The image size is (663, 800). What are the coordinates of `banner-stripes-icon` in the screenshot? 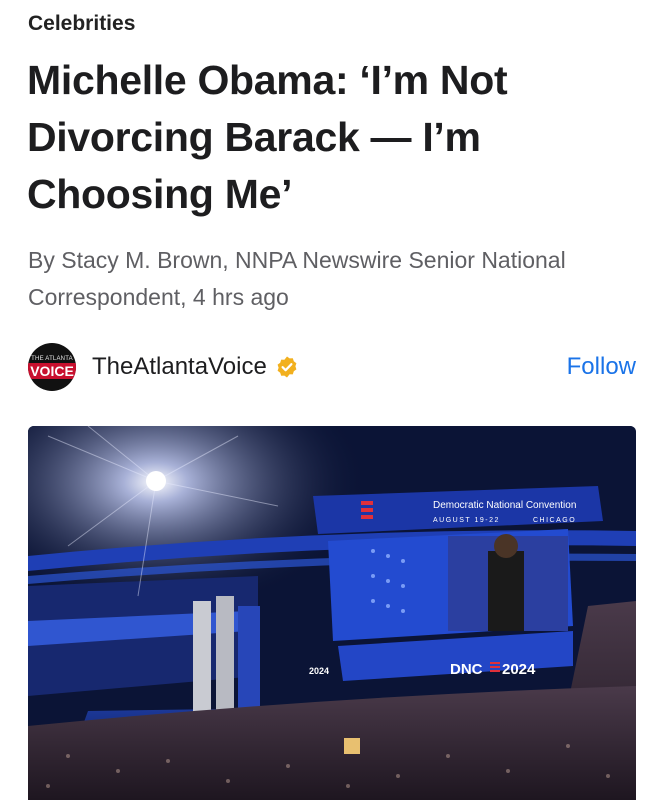 It's located at (495, 667).